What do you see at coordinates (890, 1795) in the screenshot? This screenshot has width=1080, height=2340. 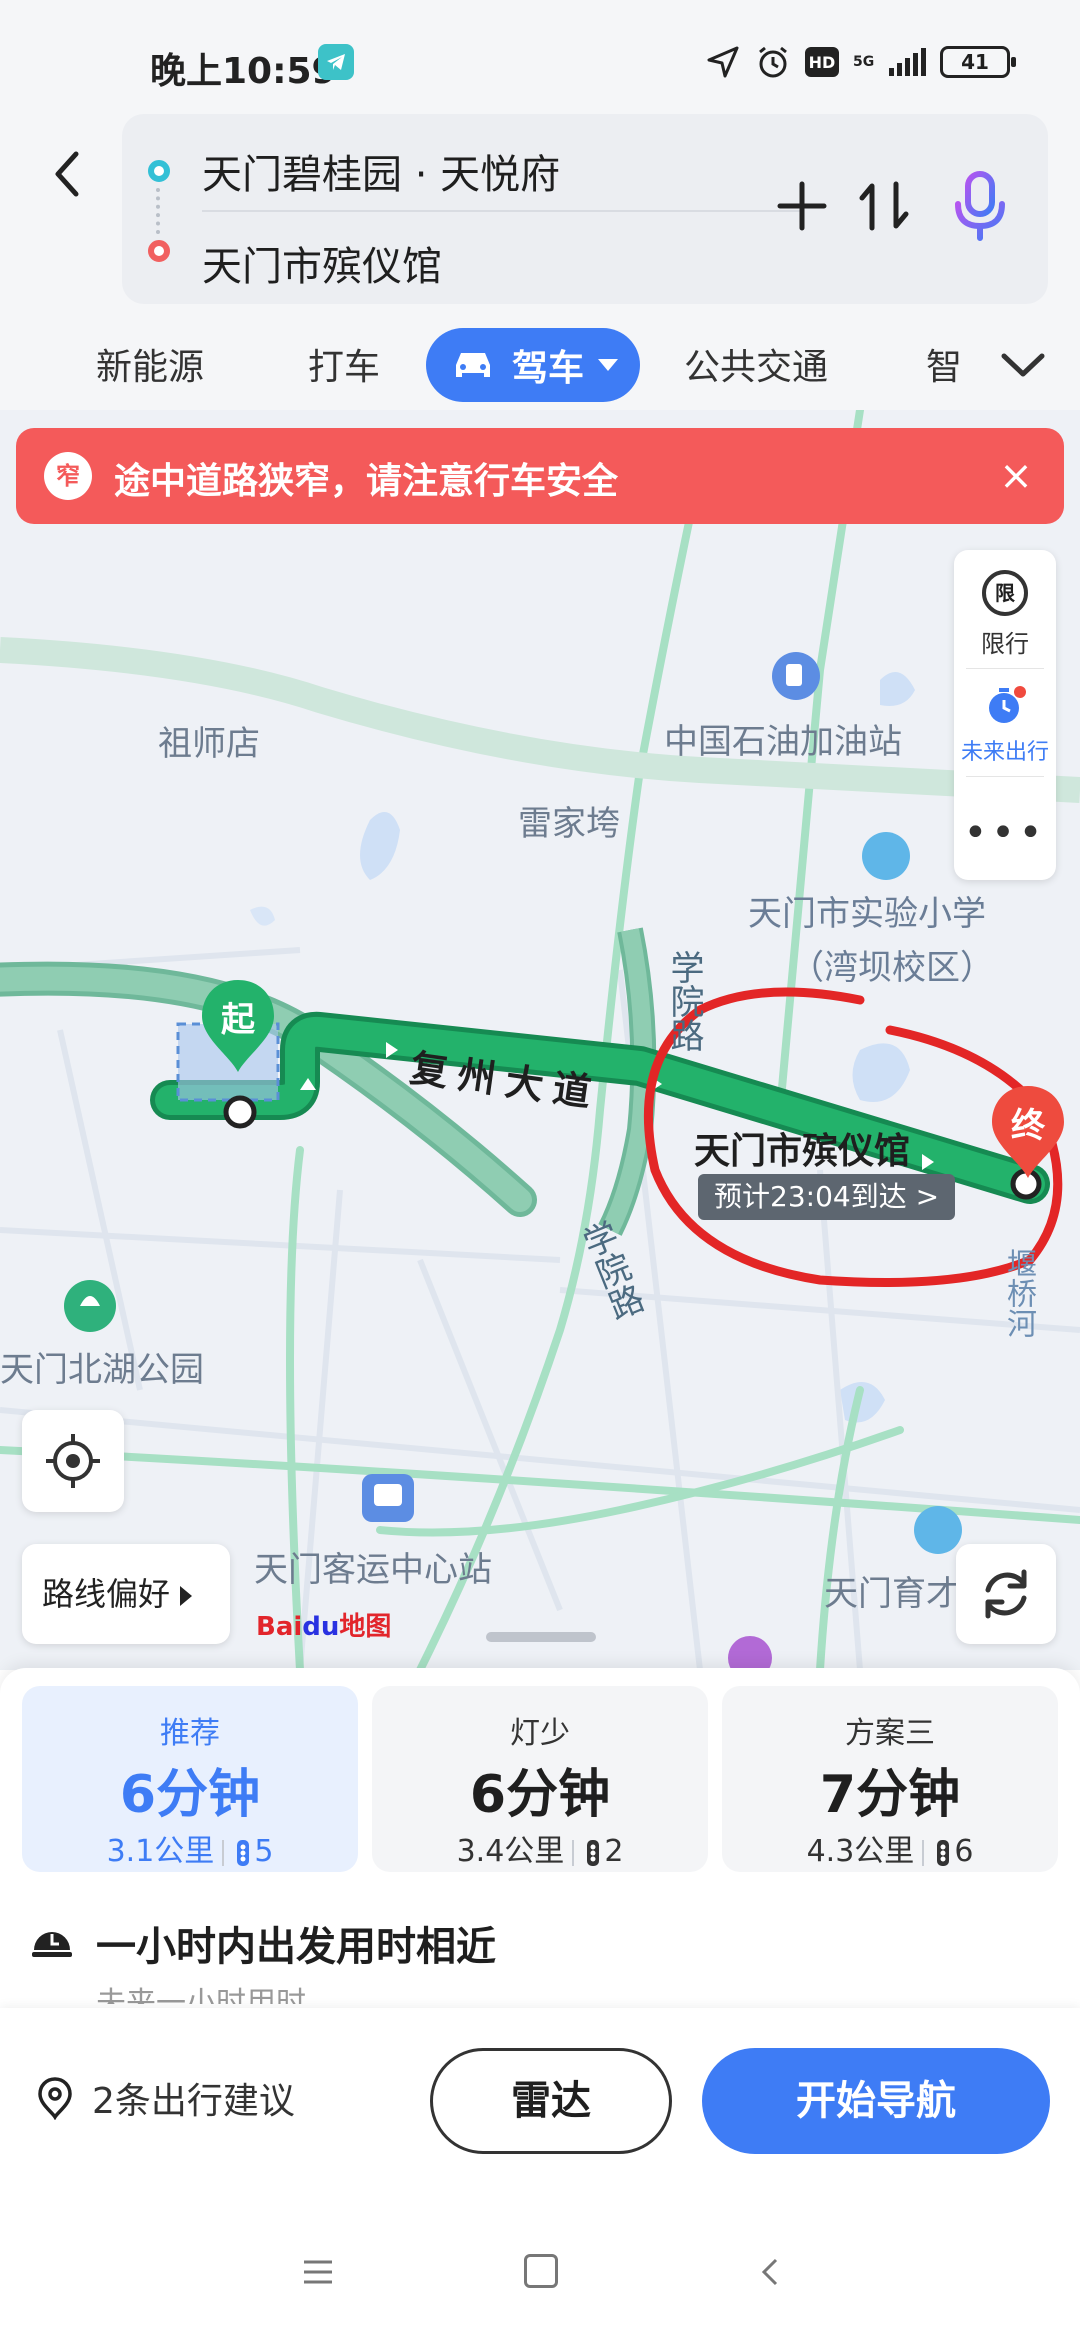 I see `route-option-time: 7分钟` at bounding box center [890, 1795].